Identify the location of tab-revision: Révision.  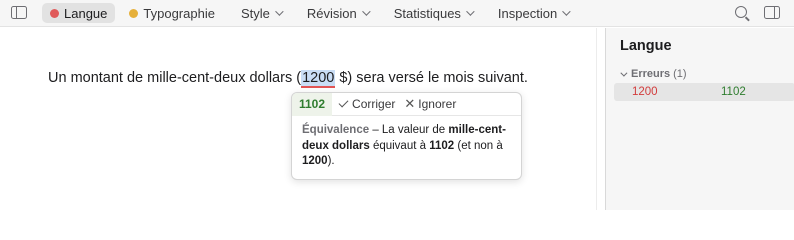
(337, 13).